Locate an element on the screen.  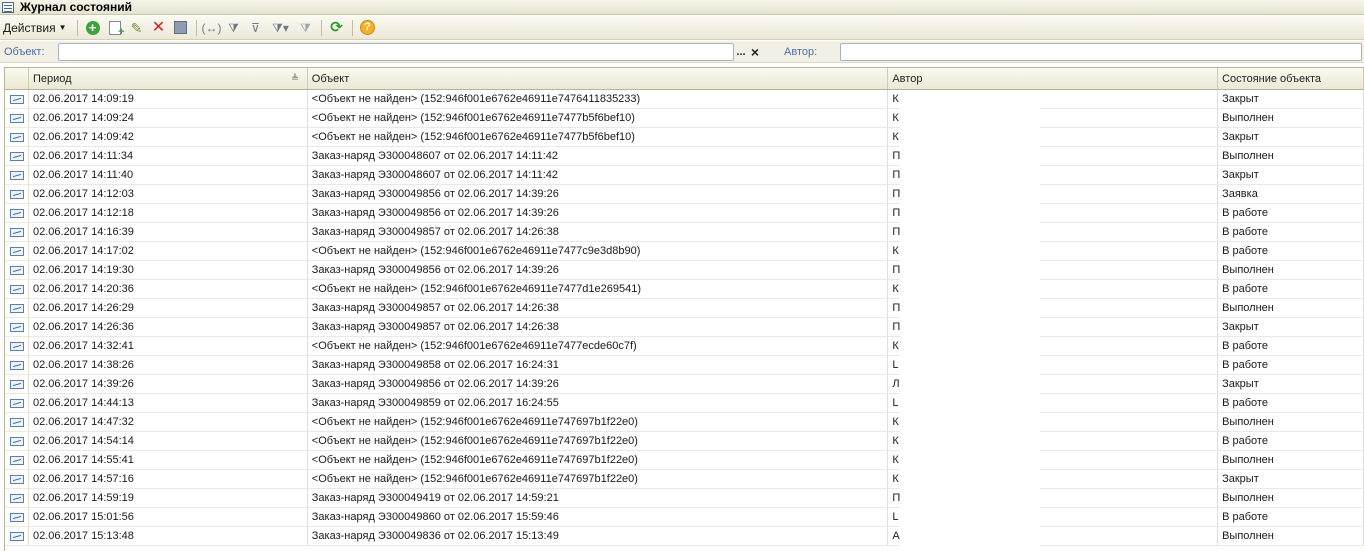
column-header-period: Период ≜ is located at coordinates (168, 78).